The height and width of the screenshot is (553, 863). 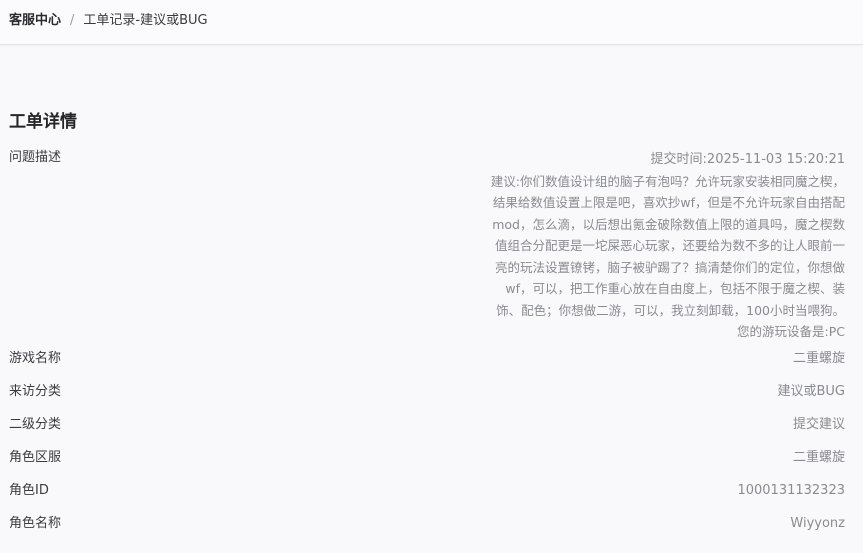 What do you see at coordinates (35, 20) in the screenshot?
I see `breadcrumb-root-link: 客服中心` at bounding box center [35, 20].